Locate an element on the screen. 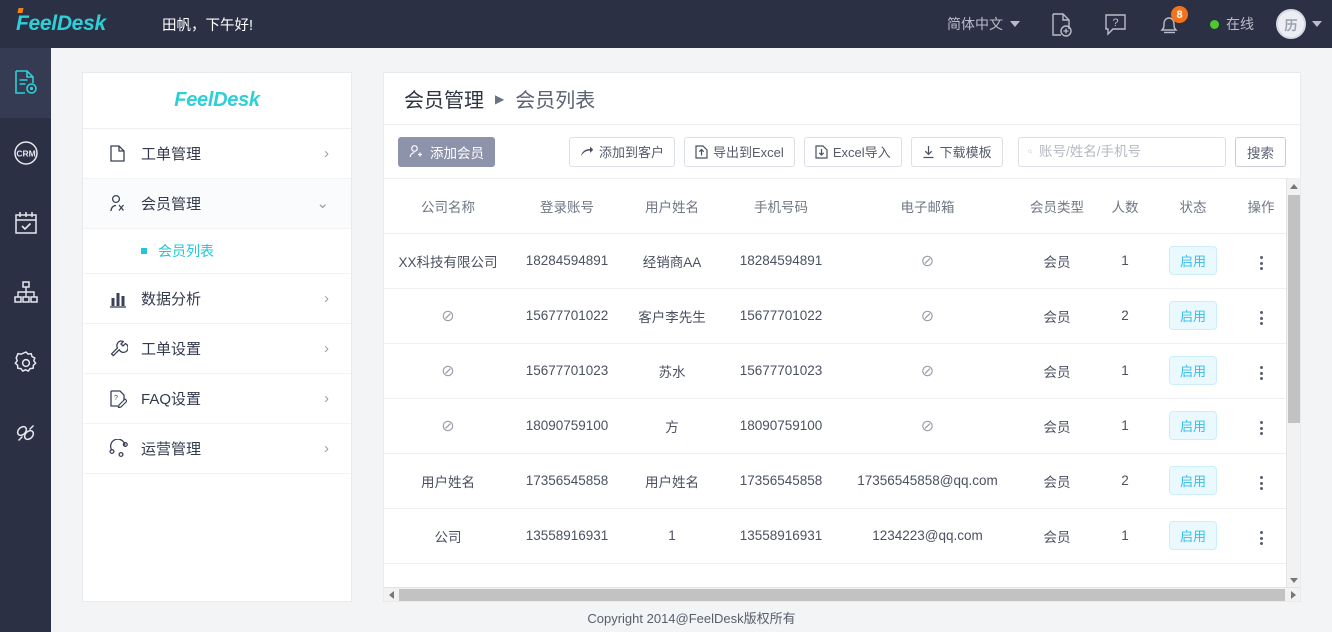 The image size is (1332, 632). scroll-right-button is located at coordinates (1293, 595).